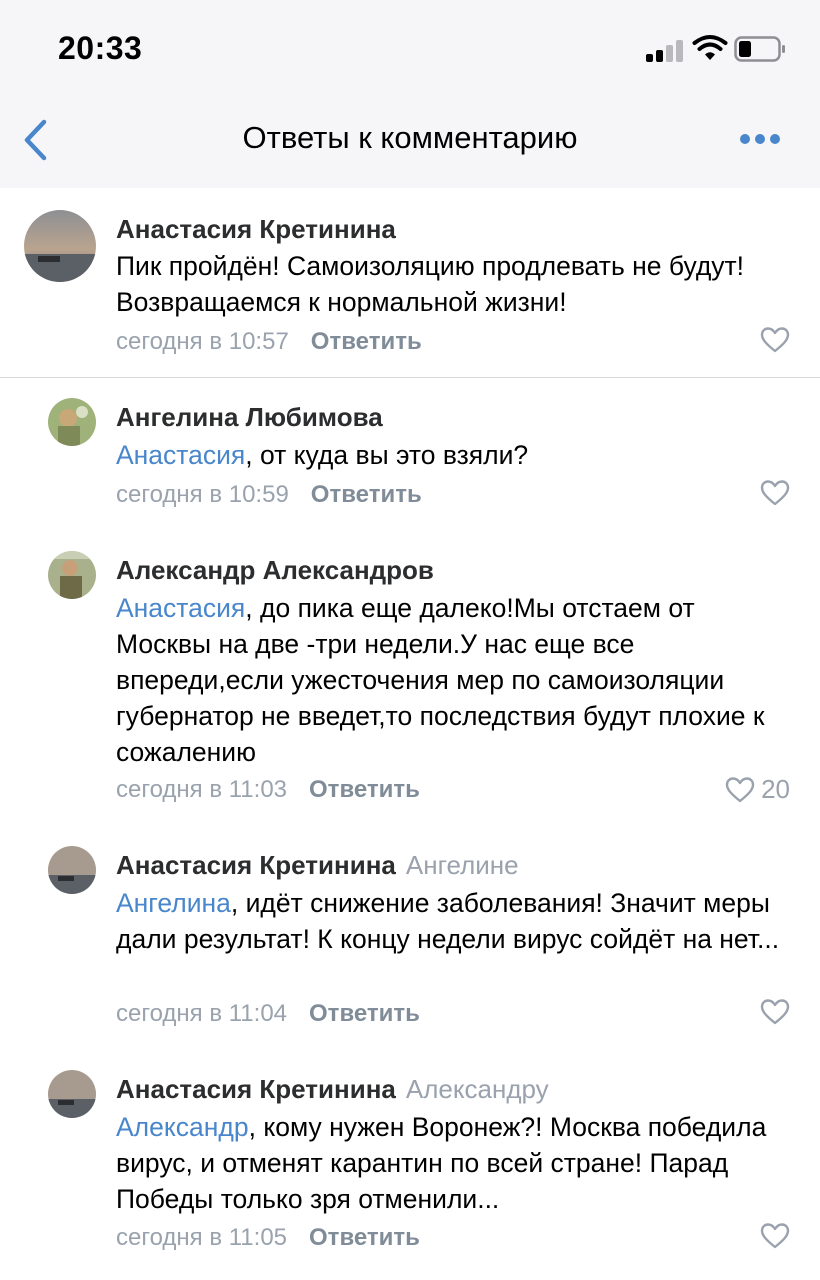 The height and width of the screenshot is (1280, 820). I want to click on page-title: Ответы к комментарию, so click(410, 137).